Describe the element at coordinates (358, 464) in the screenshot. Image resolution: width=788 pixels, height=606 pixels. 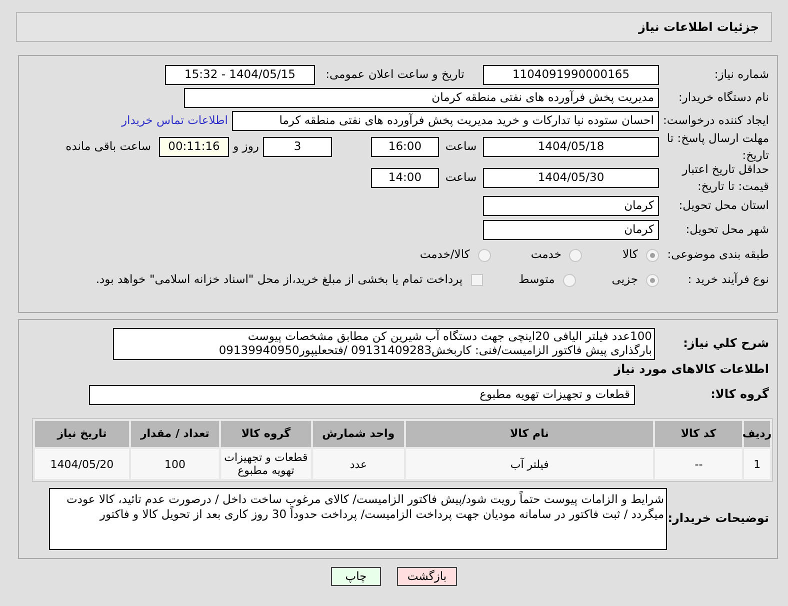
I see `table-cell: عدد` at that location.